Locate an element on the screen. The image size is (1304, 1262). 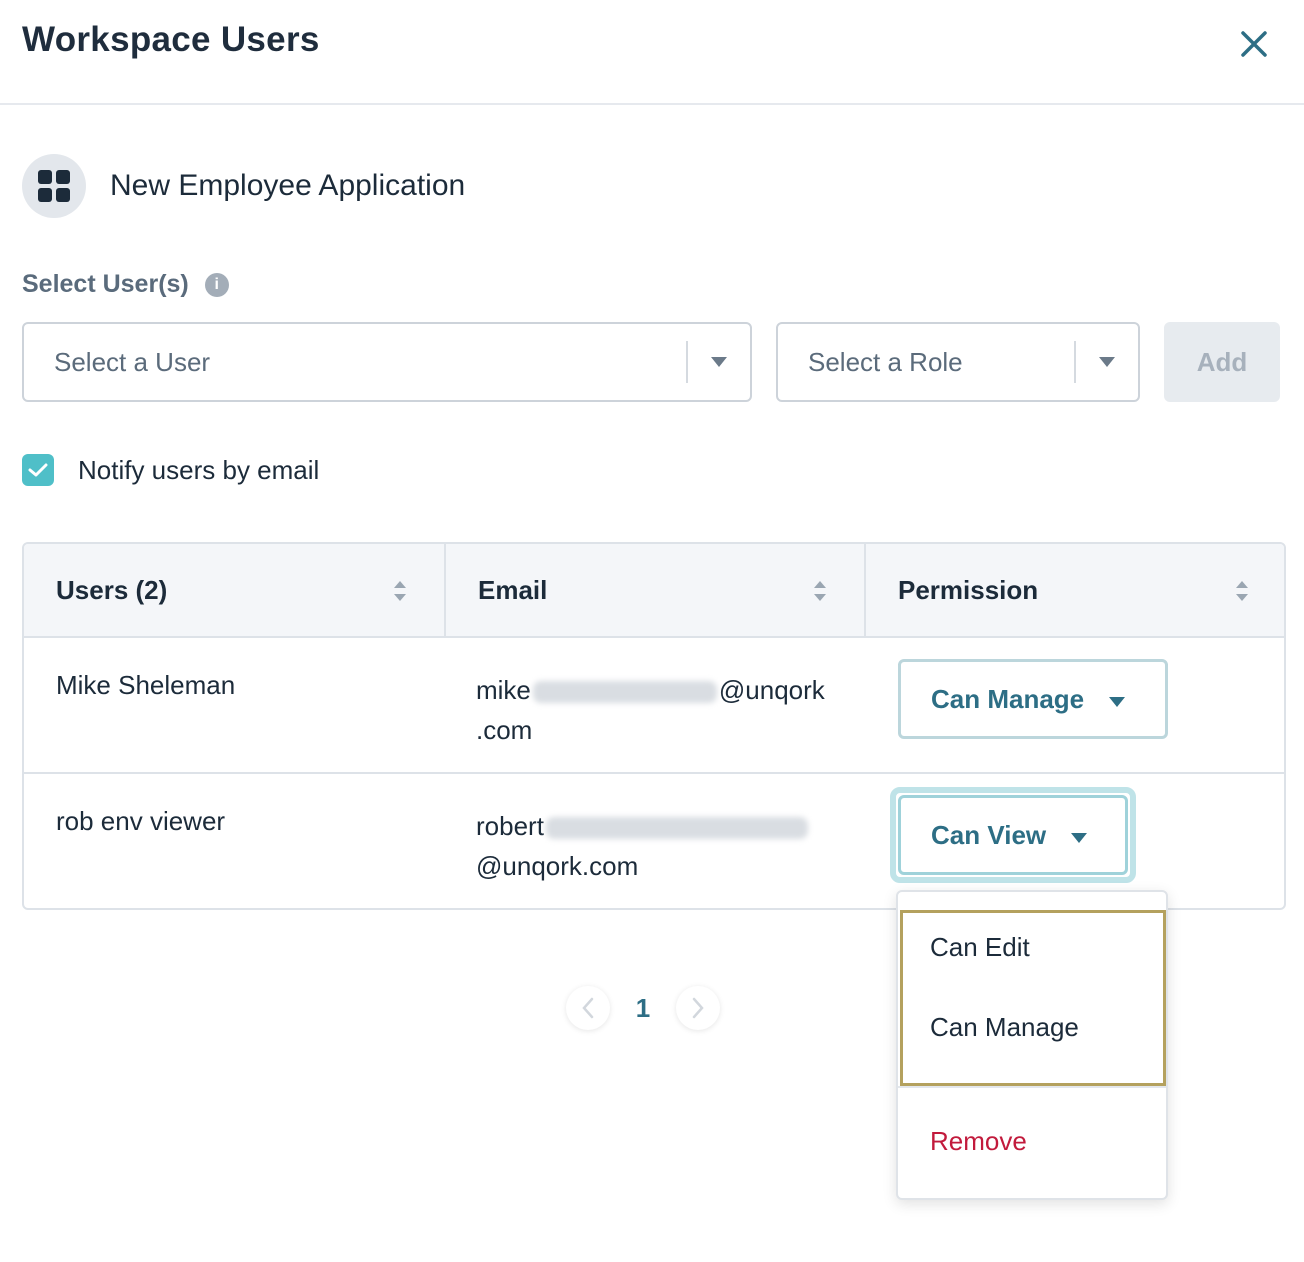
column-header-email: Email is located at coordinates (656, 590).